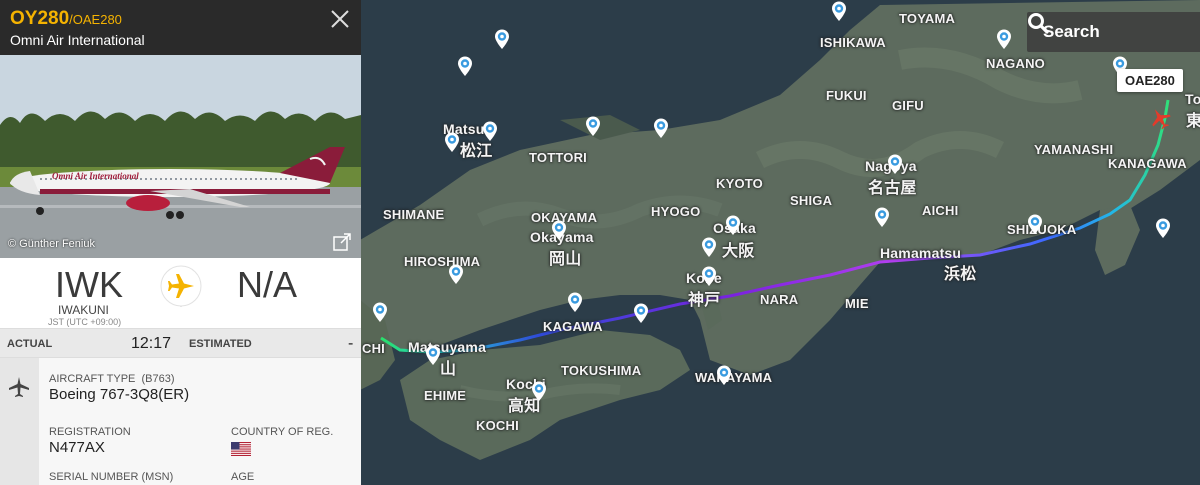  I want to click on airline-name: Omni Air International, so click(77, 40).